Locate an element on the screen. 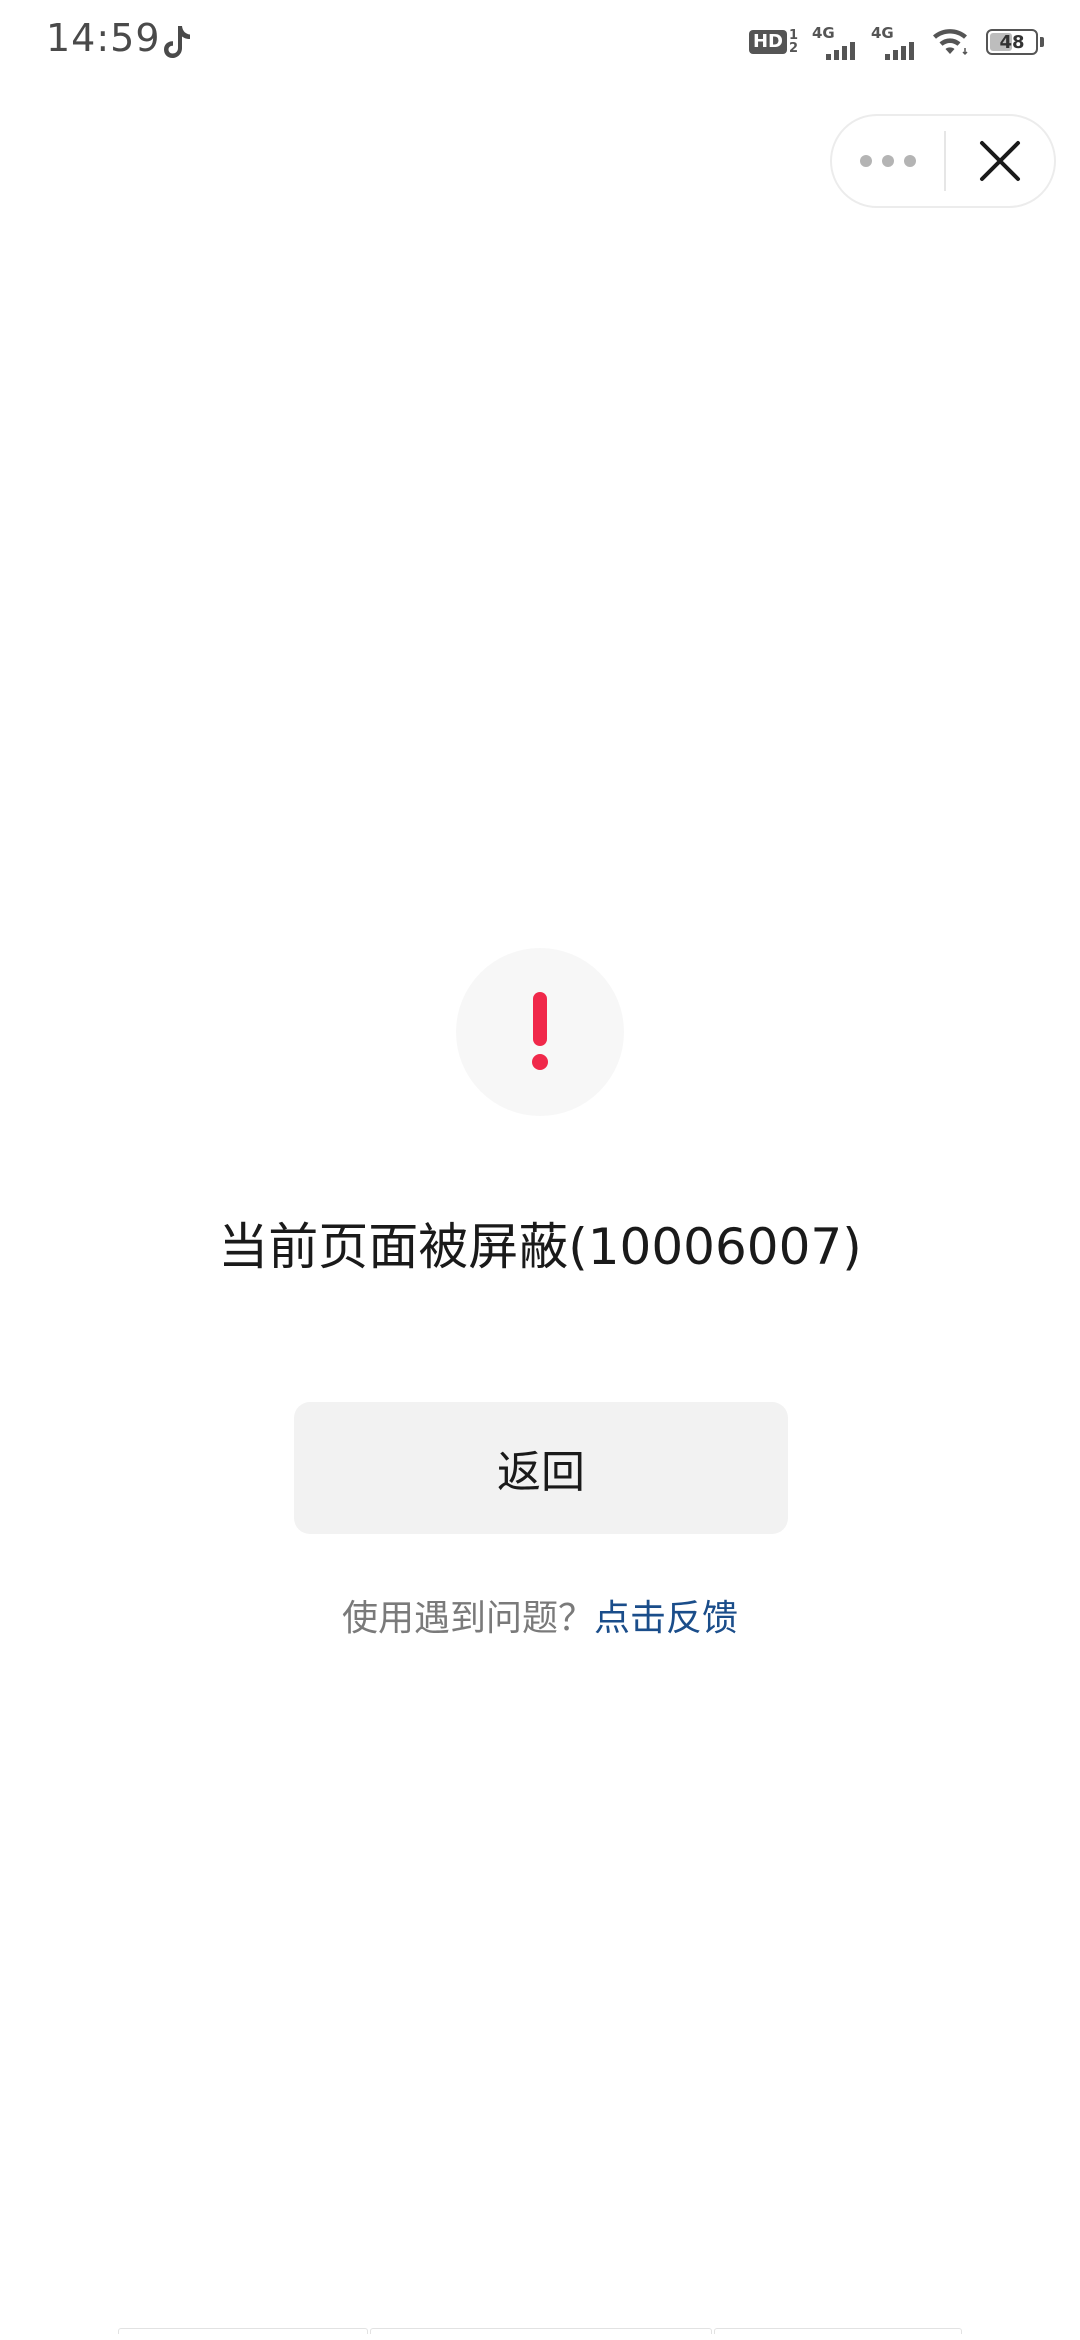 This screenshot has height=2340, width=1080. warning-badge is located at coordinates (540, 1032).